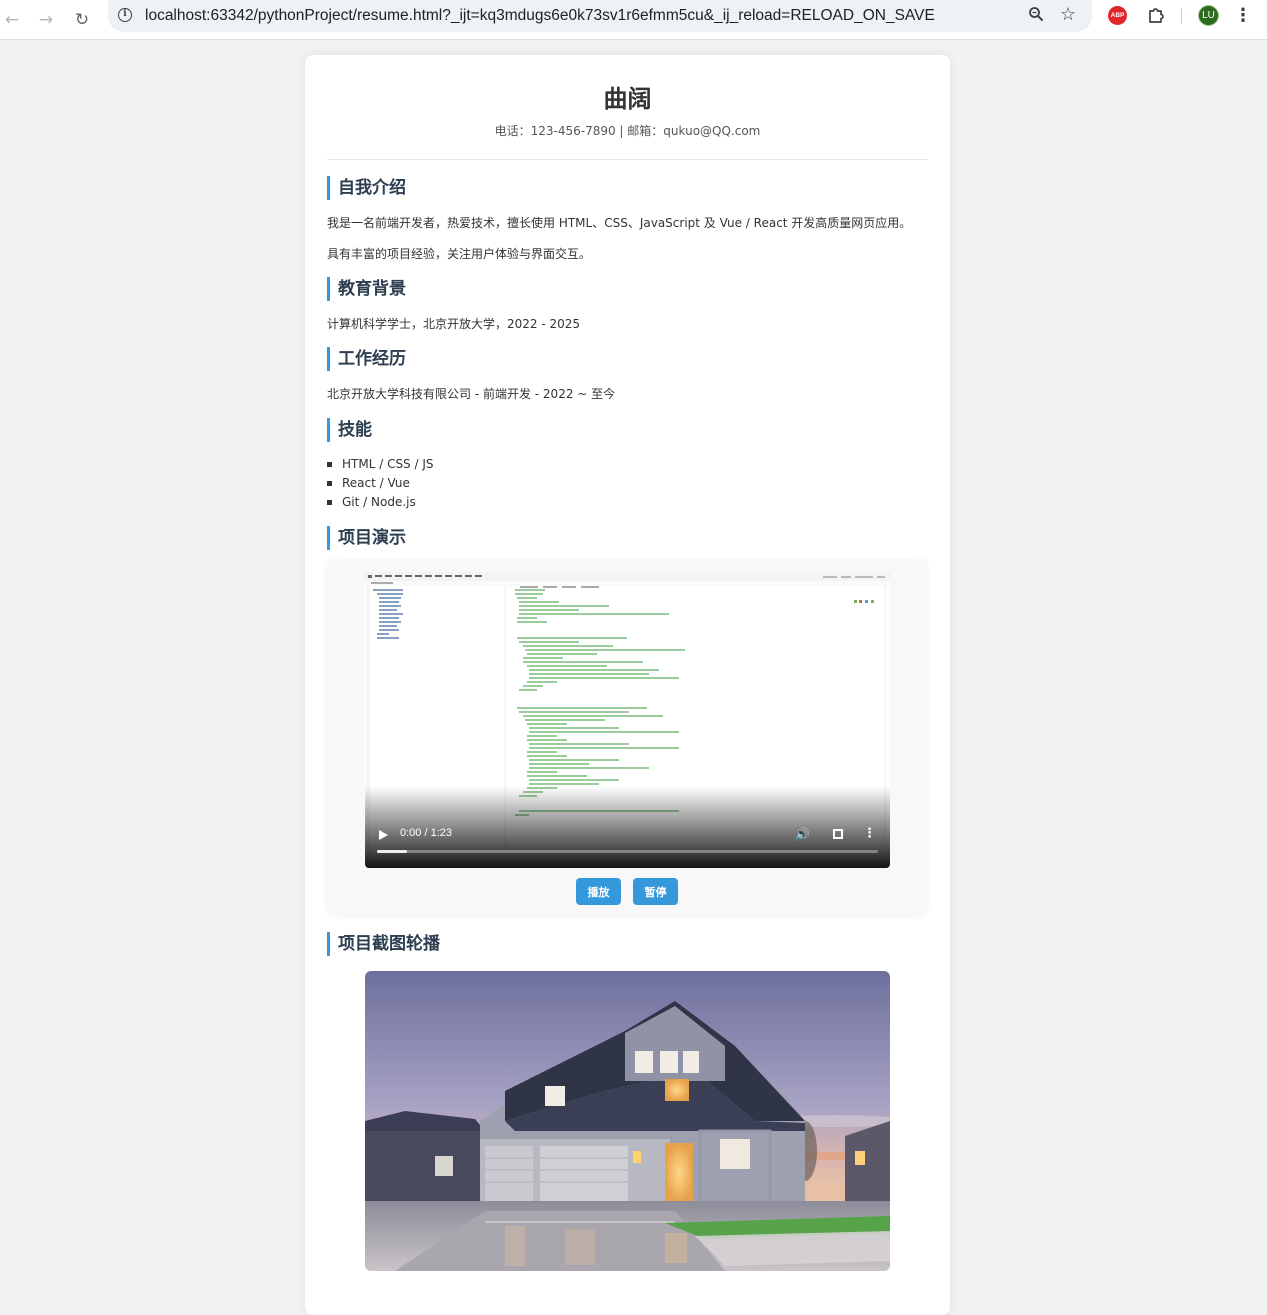 This screenshot has width=1267, height=1315. Describe the element at coordinates (627, 827) in the screenshot. I see `video-controls-bar: 0:00 / 1:23 🔊 ⋮` at that location.